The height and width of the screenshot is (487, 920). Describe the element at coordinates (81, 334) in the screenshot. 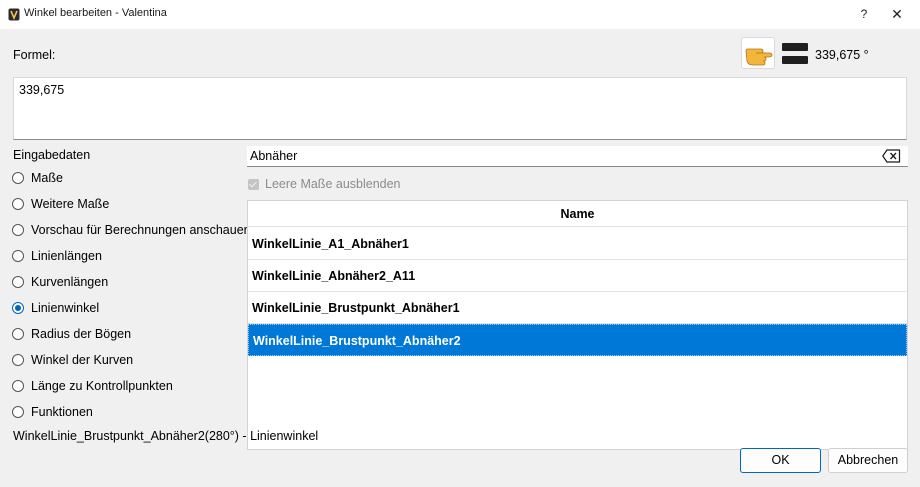

I see `radio-label: Radius der Bögen` at that location.